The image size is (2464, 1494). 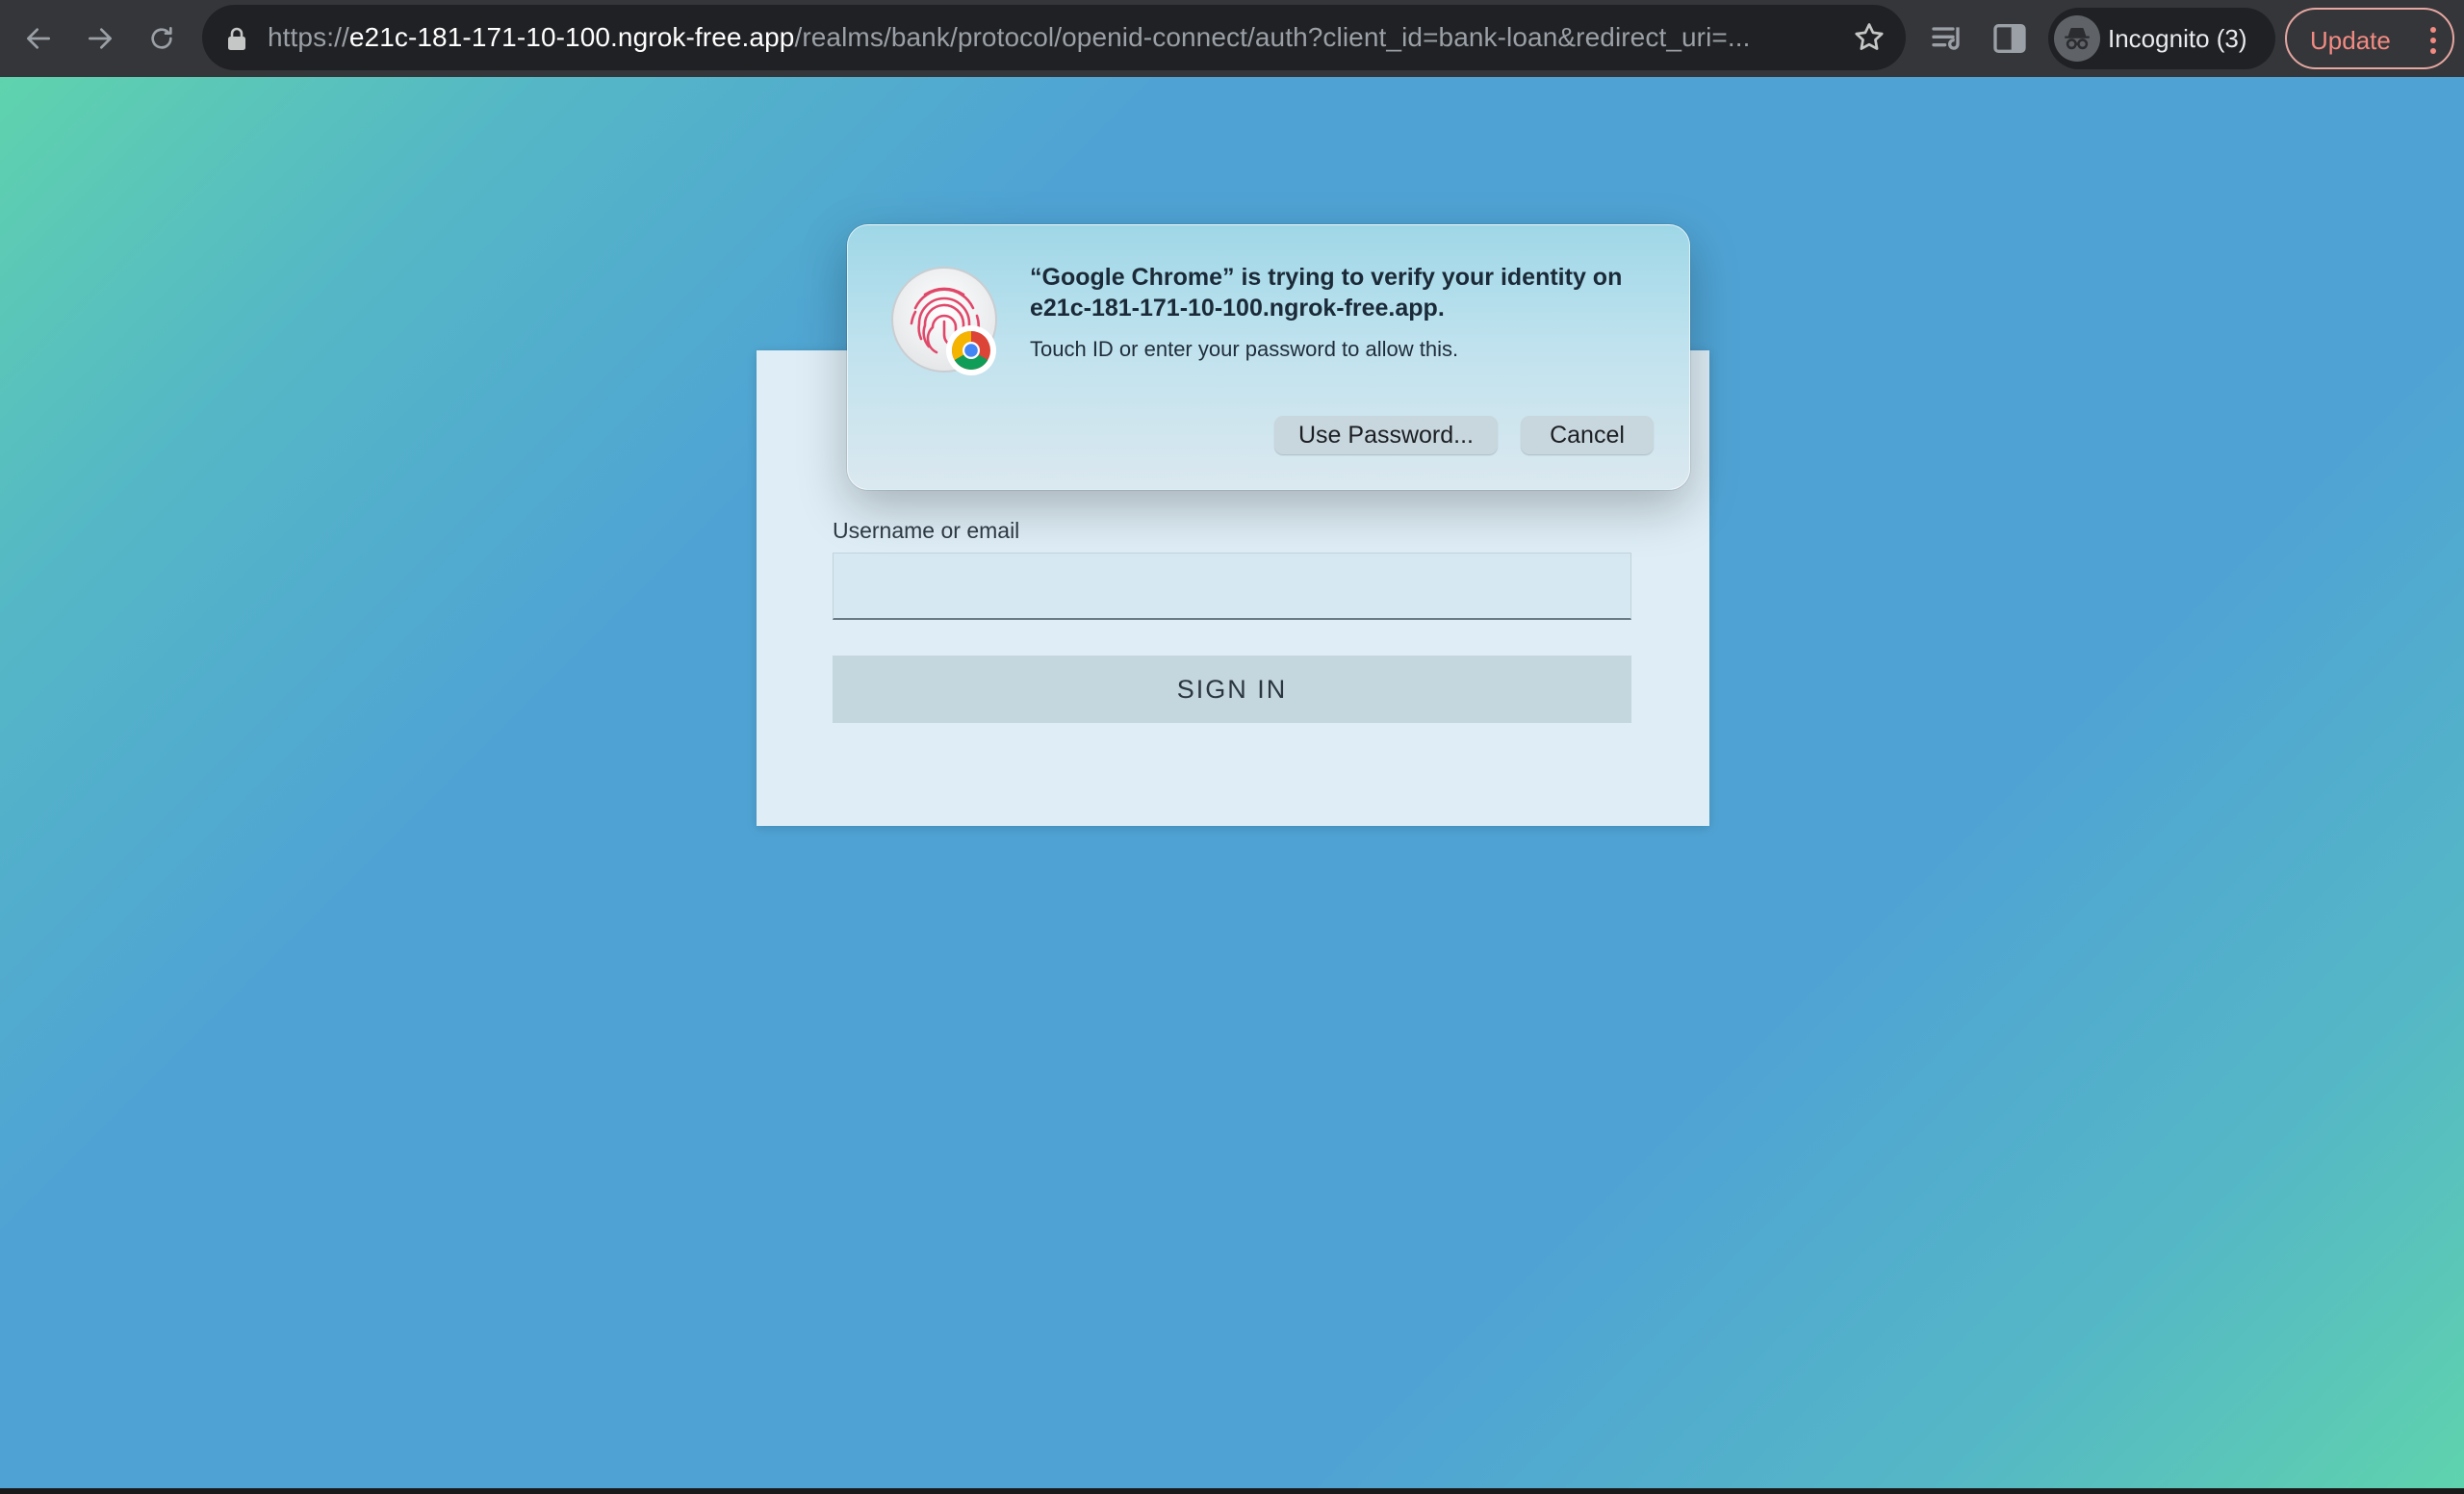 I want to click on url-host: e21c-181-171-10-100.ngrok-free.app, so click(x=571, y=37).